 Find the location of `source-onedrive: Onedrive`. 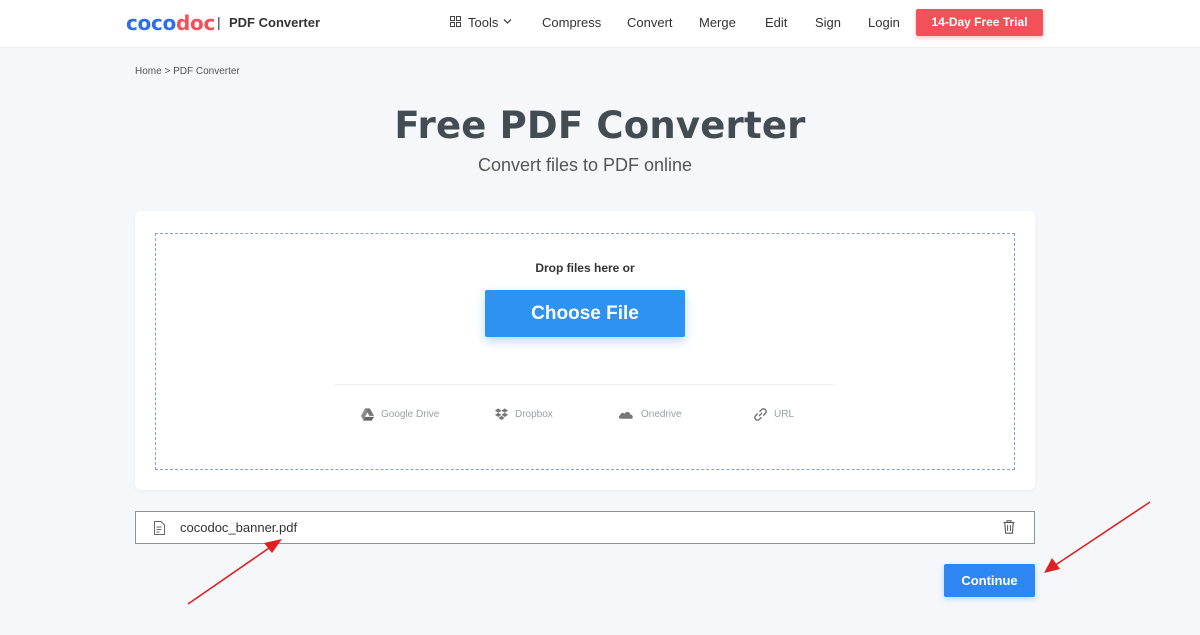

source-onedrive: Onedrive is located at coordinates (649, 414).